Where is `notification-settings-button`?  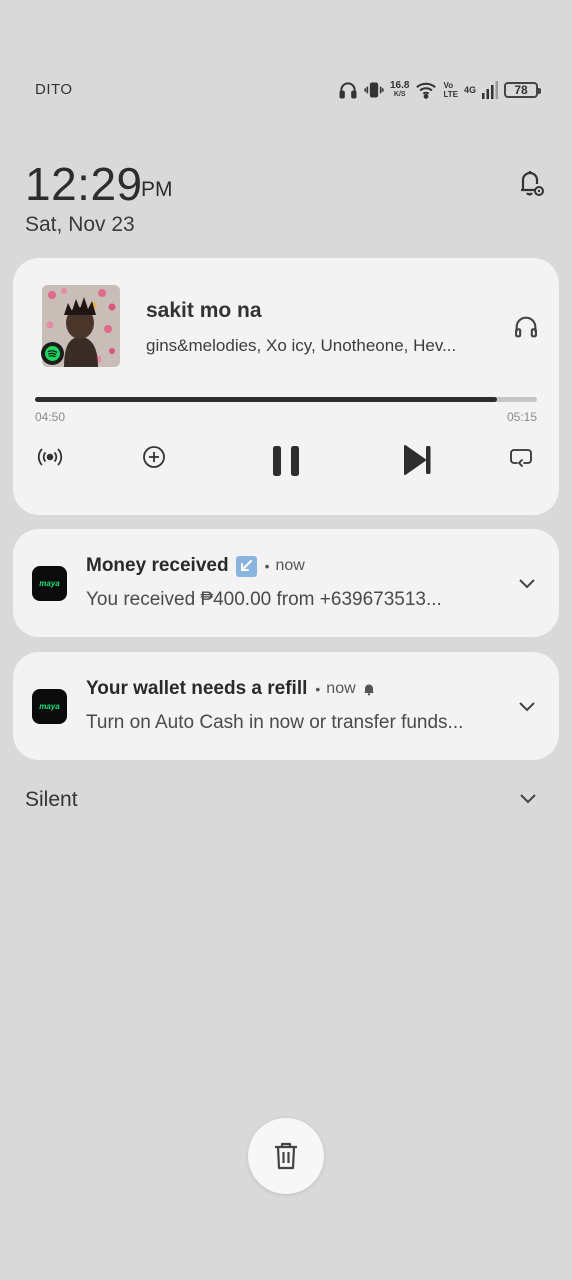 notification-settings-button is located at coordinates (530, 183).